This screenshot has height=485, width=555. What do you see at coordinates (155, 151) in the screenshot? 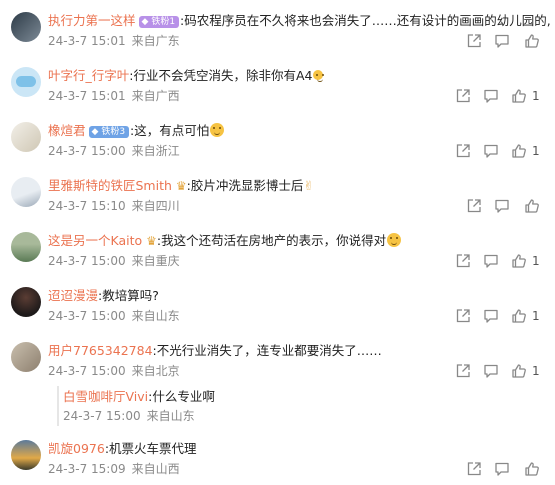
I see `comment-location: 来自浙江` at bounding box center [155, 151].